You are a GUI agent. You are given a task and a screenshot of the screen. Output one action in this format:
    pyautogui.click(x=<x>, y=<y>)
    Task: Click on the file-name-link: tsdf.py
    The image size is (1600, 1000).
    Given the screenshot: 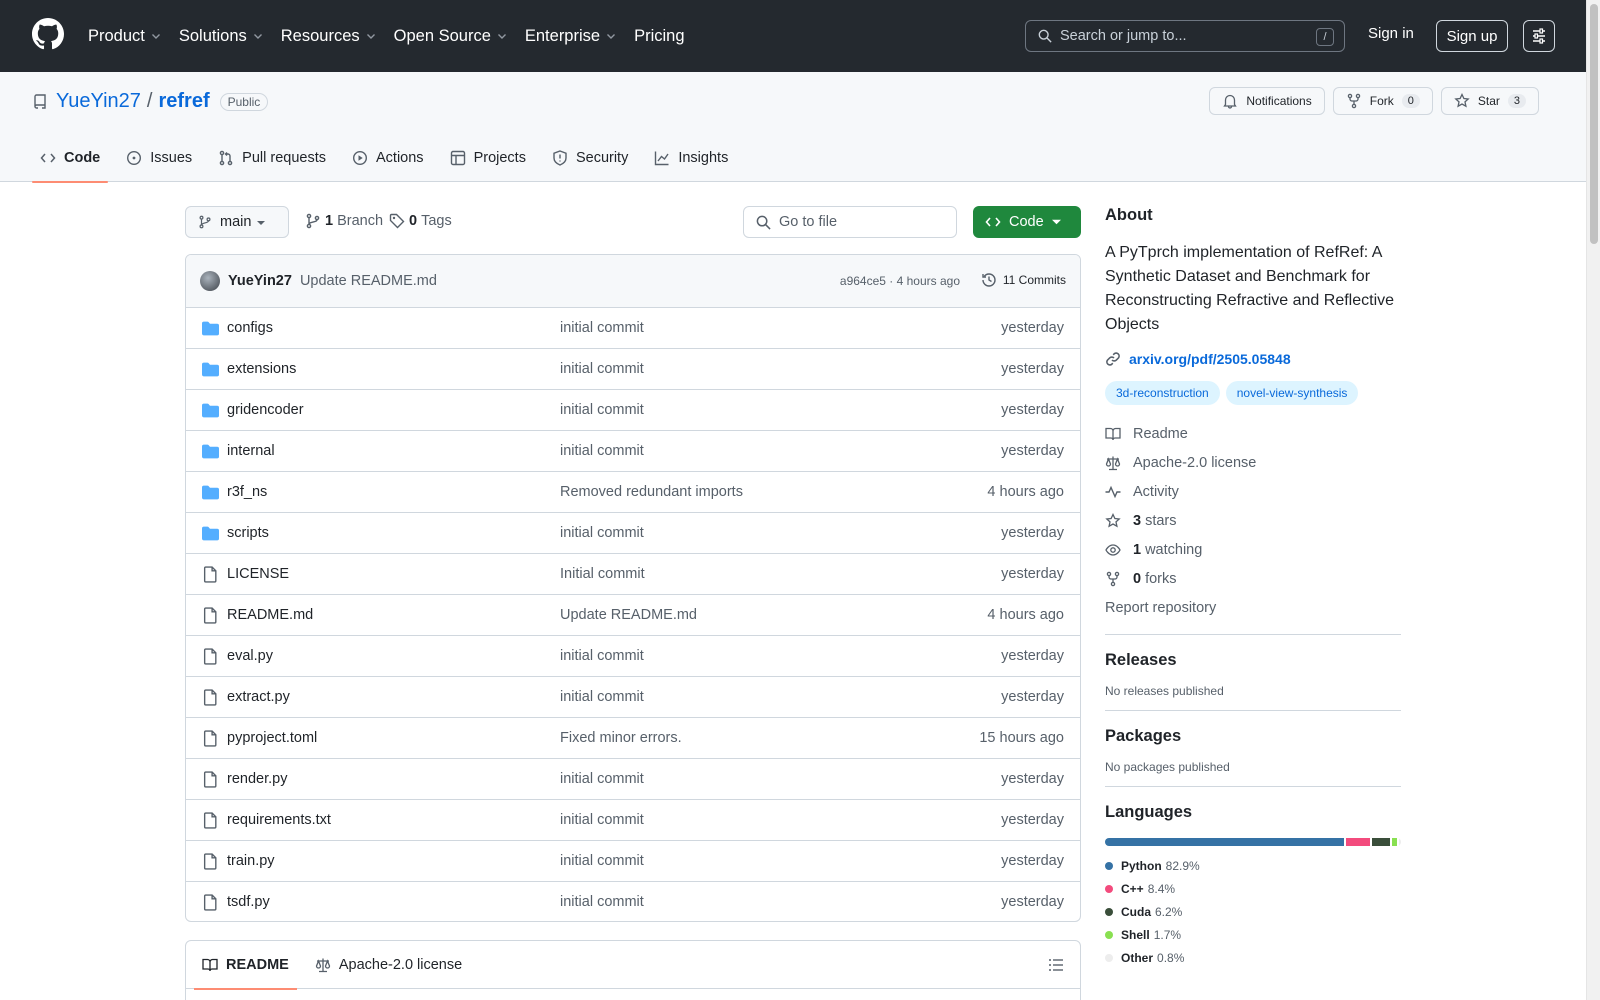 What is the action you would take?
    pyautogui.click(x=248, y=902)
    